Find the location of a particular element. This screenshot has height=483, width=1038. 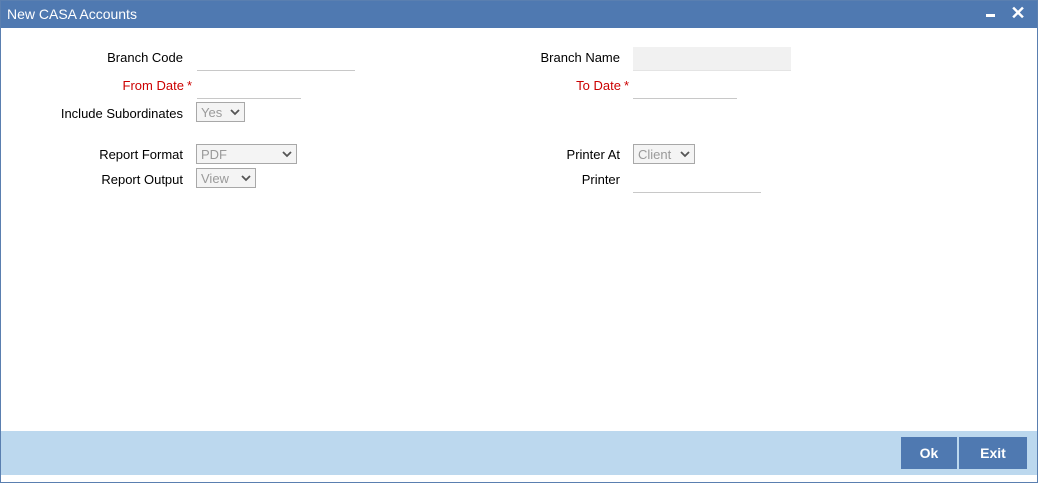

ok-button: Ok is located at coordinates (929, 453).